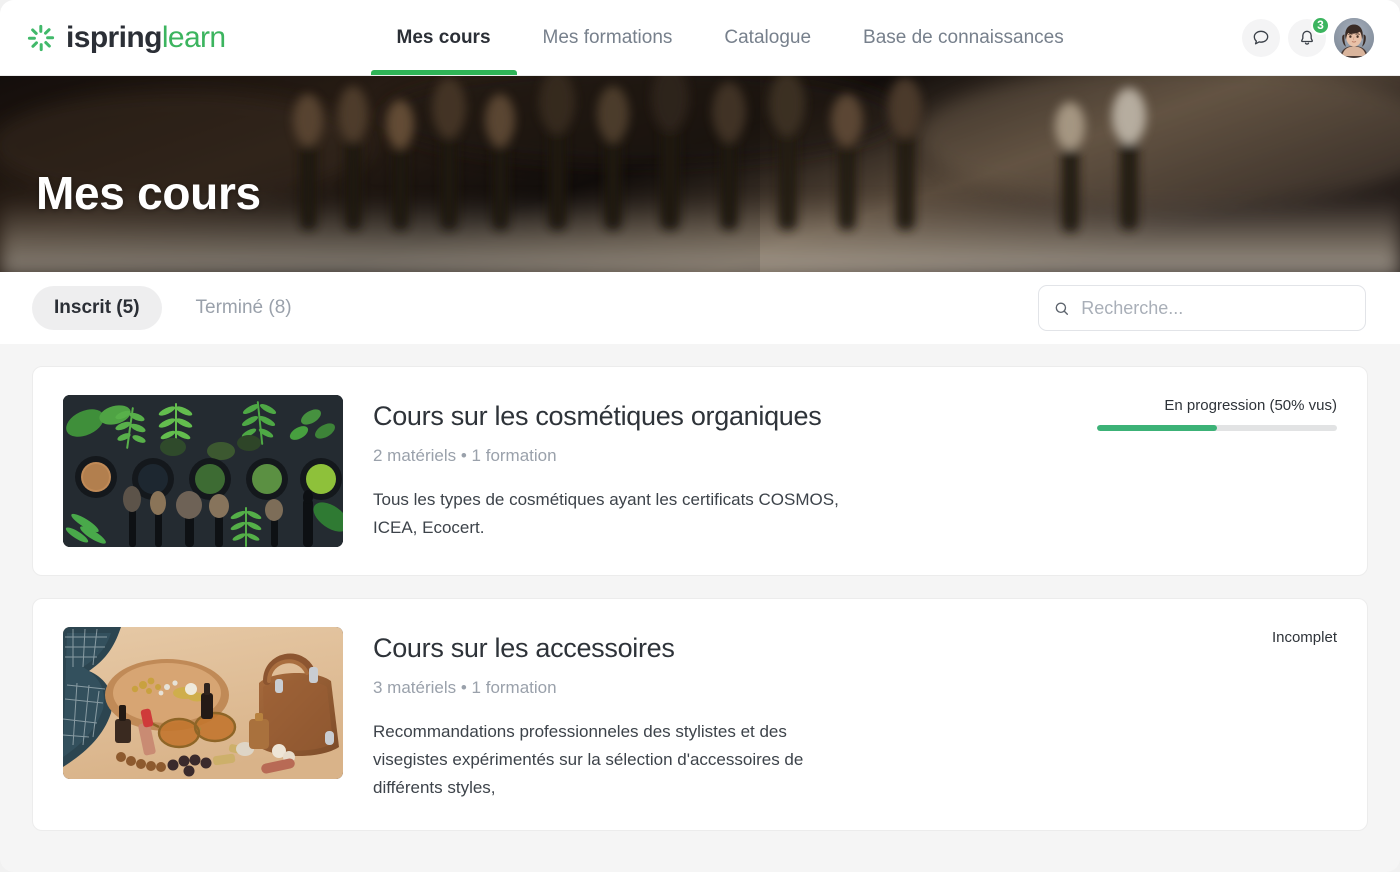 The height and width of the screenshot is (872, 1400). I want to click on nav-item-catalogue: Catalogue, so click(767, 37).